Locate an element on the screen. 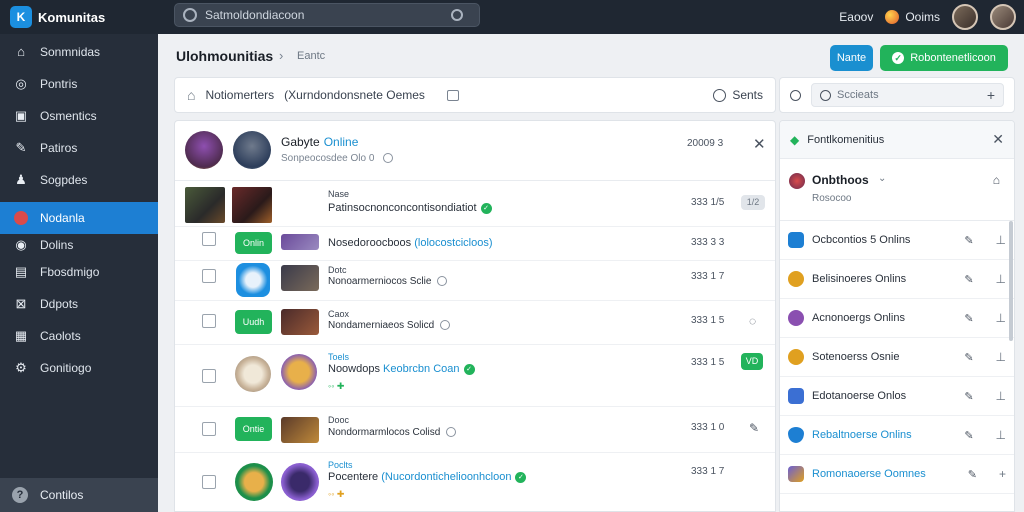 The height and width of the screenshot is (512, 1024). sort-button: Sents is located at coordinates (738, 95).